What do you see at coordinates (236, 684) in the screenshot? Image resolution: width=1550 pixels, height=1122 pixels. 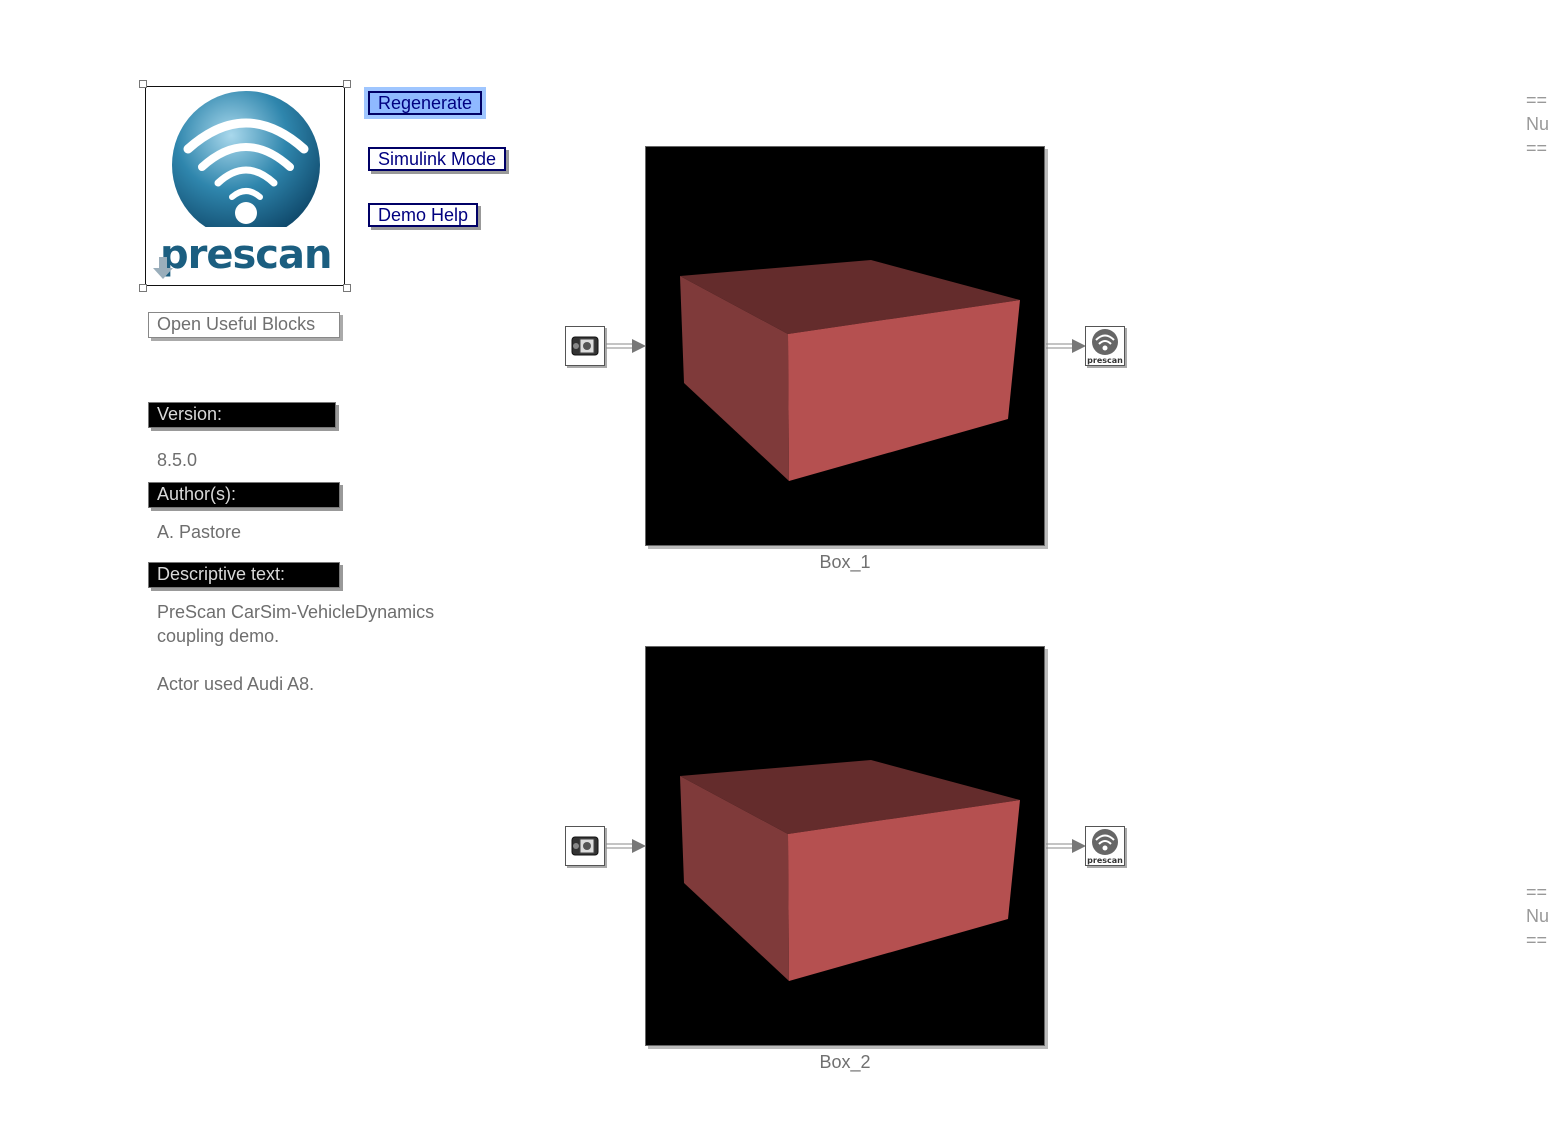 I see `descriptive-text-line: Actor used Audi A8.` at bounding box center [236, 684].